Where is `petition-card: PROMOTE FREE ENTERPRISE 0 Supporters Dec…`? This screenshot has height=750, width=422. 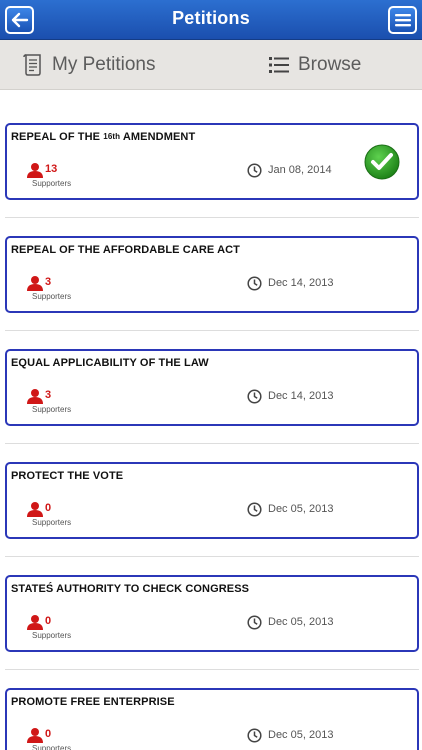 petition-card: PROMOTE FREE ENTERPRISE 0 Supporters Dec… is located at coordinates (212, 719).